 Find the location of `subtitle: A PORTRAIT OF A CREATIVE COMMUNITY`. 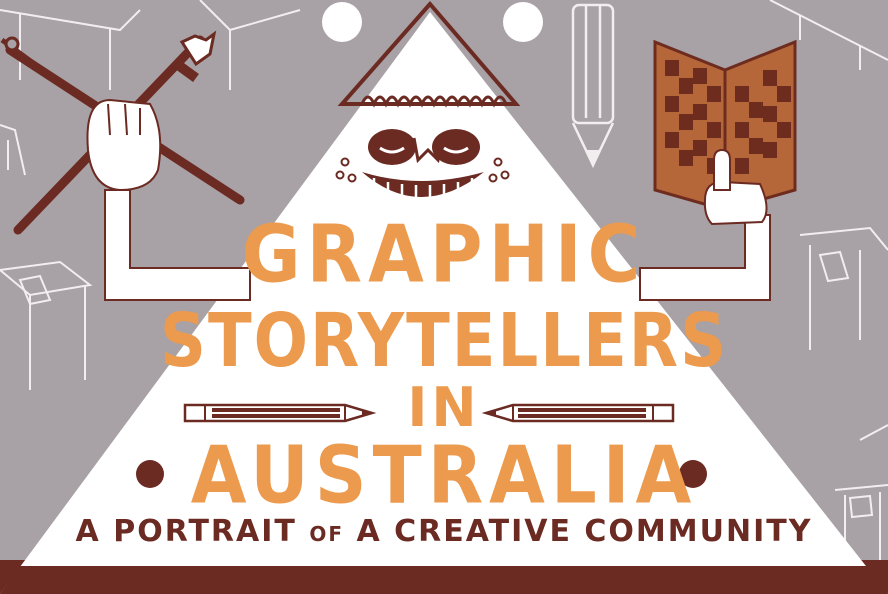

subtitle: A PORTRAIT OF A CREATIVE COMMUNITY is located at coordinates (444, 531).